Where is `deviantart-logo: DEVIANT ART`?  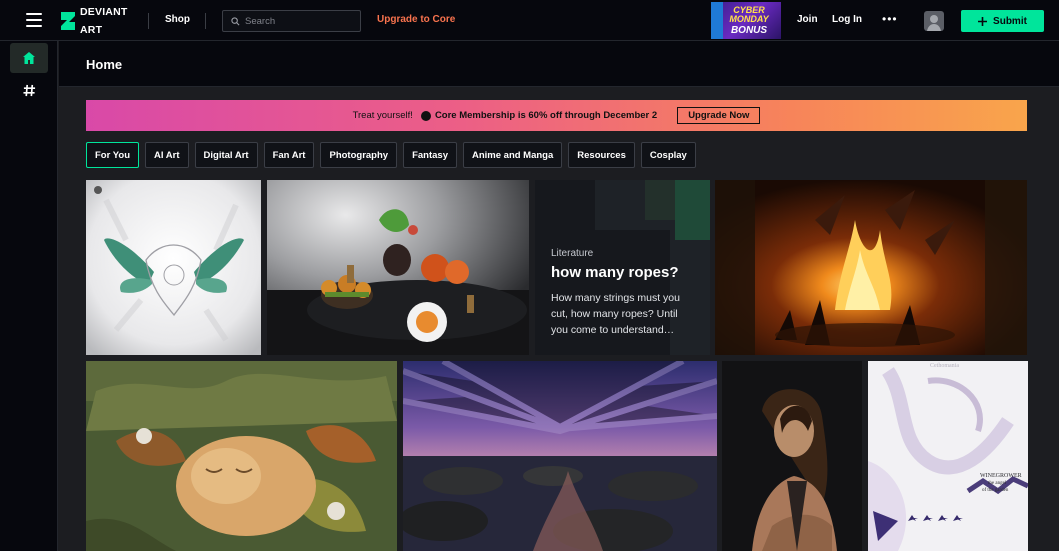
deviantart-logo: DEVIANT ART is located at coordinates (94, 20).